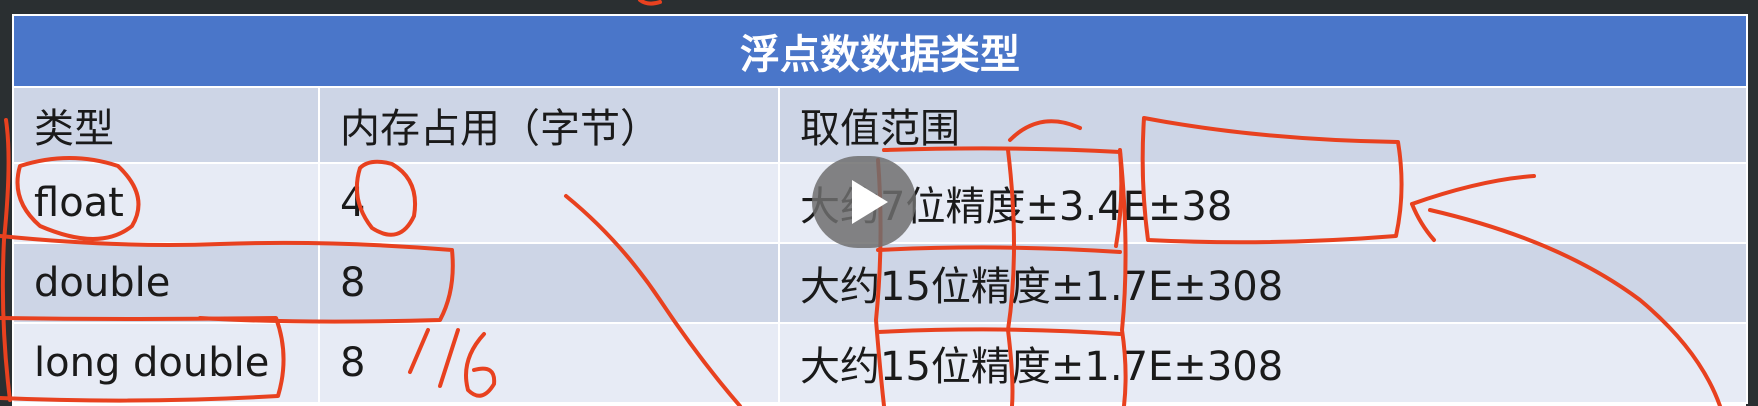 The height and width of the screenshot is (406, 1758). Describe the element at coordinates (166, 283) in the screenshot. I see `cell-type: double` at that location.